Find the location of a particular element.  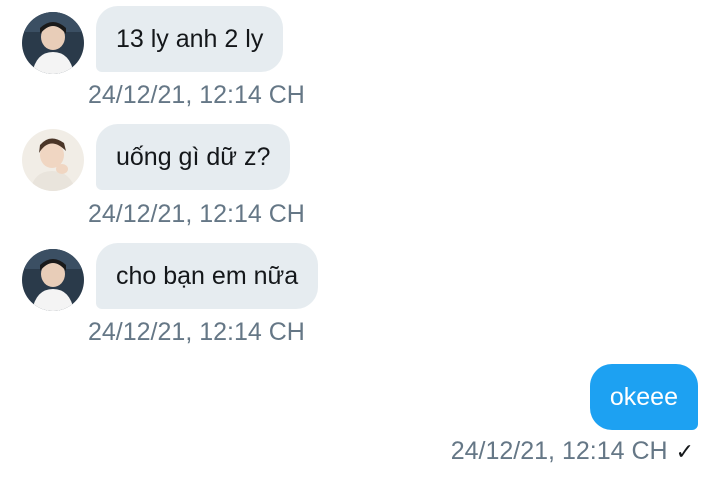

message-bubble: 13 ly anh 2 ly is located at coordinates (190, 39).